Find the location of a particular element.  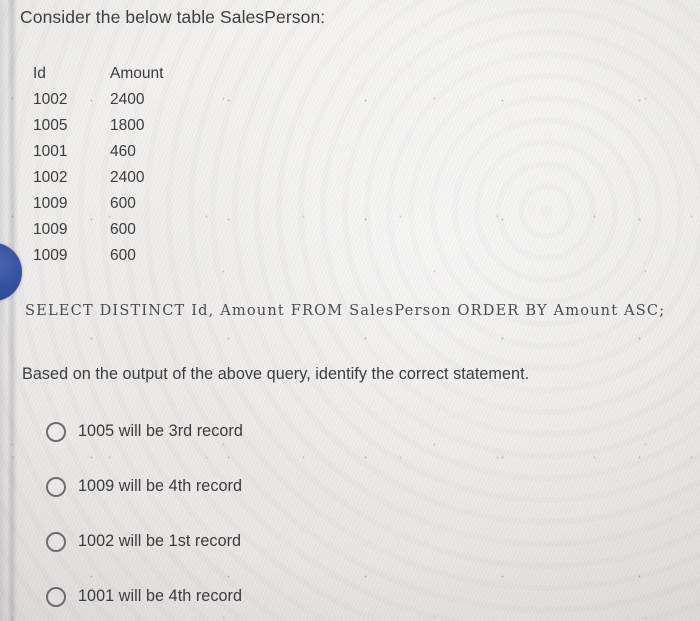

answer-option-label: 1009 will be 4th record is located at coordinates (160, 486).